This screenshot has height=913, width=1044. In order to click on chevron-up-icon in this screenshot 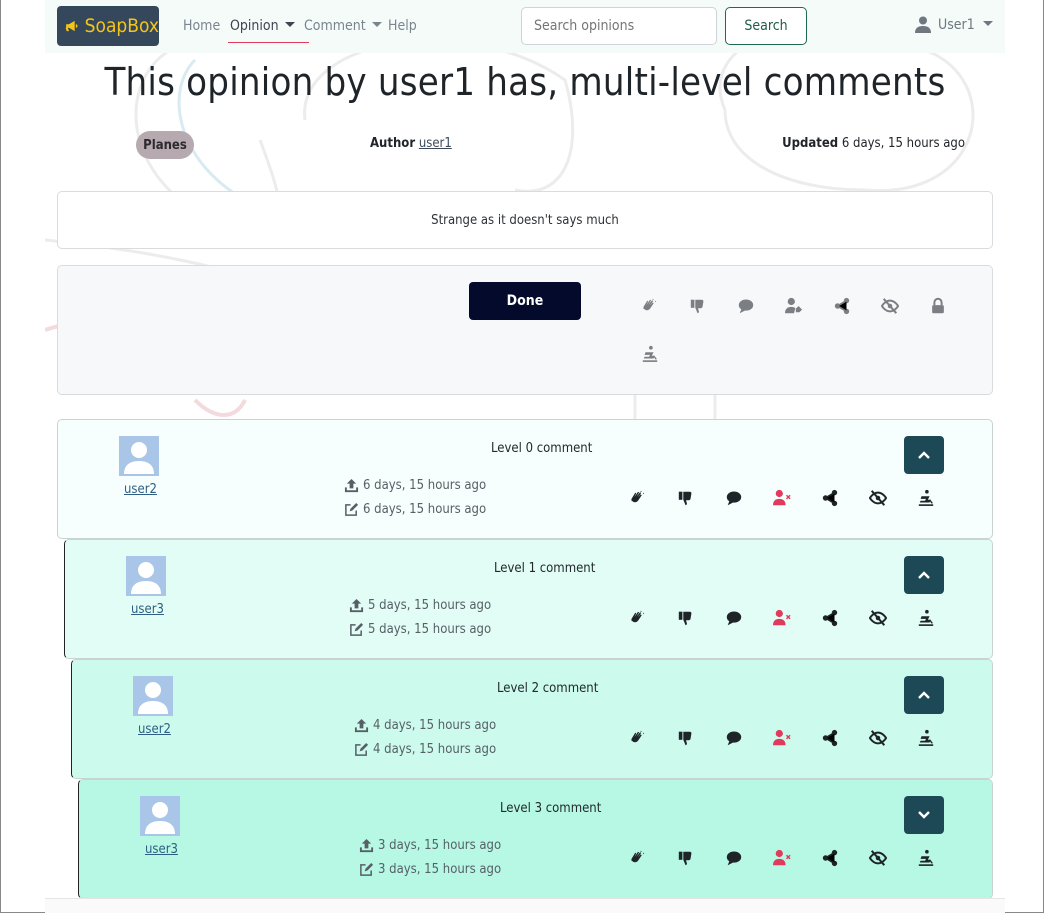, I will do `click(924, 695)`.